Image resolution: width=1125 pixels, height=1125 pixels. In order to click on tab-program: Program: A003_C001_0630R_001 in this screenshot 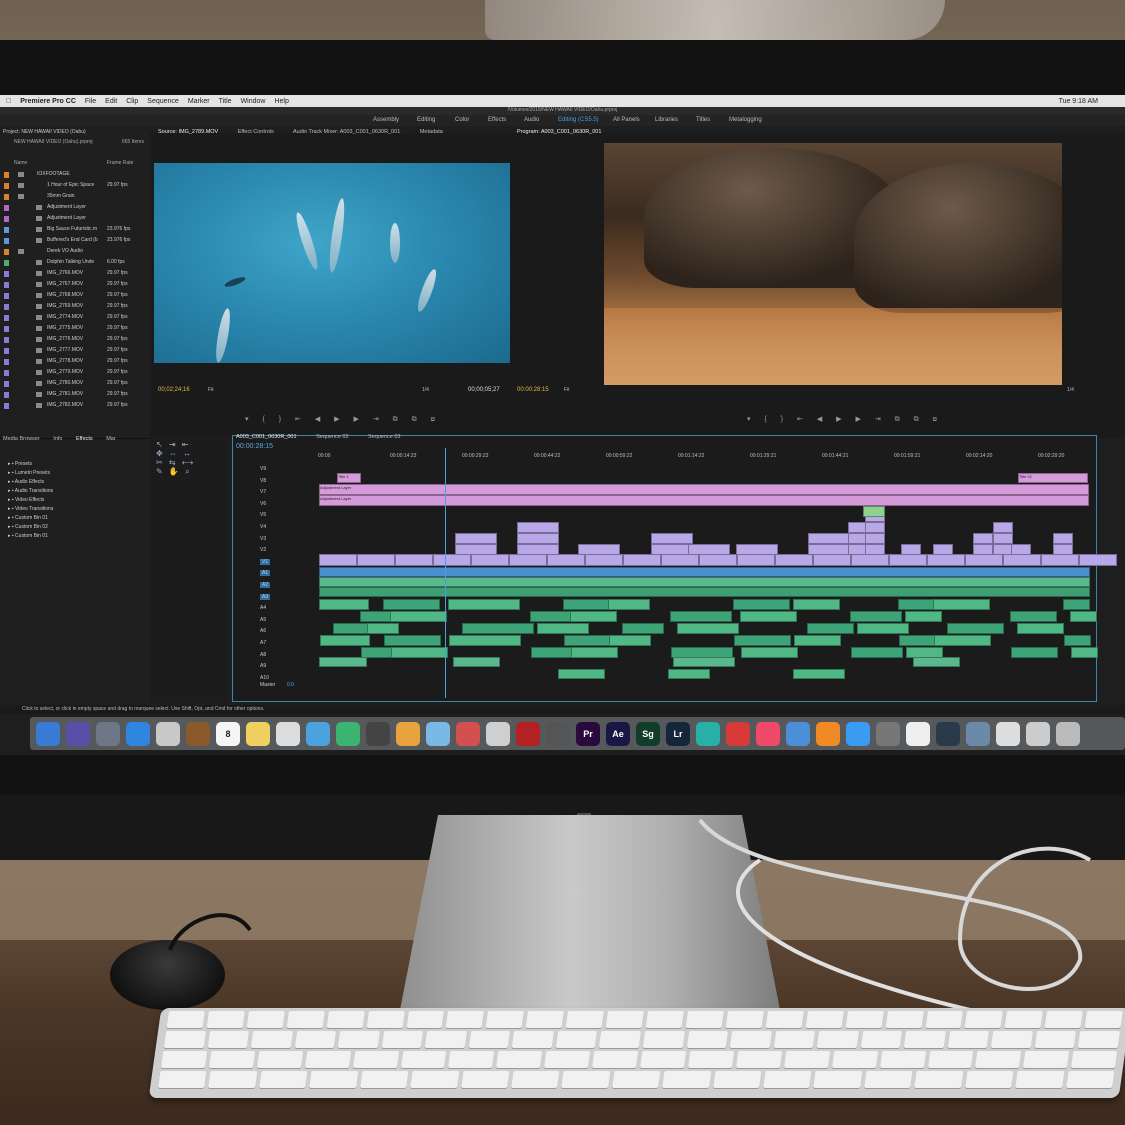, I will do `click(559, 132)`.